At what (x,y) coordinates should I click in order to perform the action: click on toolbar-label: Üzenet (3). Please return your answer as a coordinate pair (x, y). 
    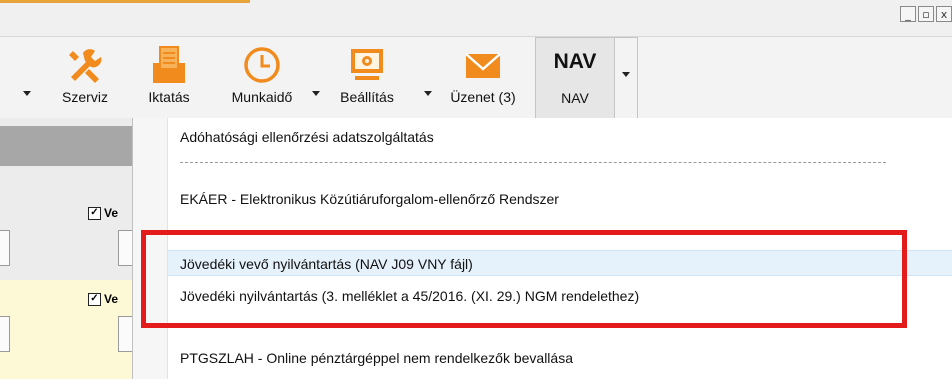
    Looking at the image, I should click on (483, 97).